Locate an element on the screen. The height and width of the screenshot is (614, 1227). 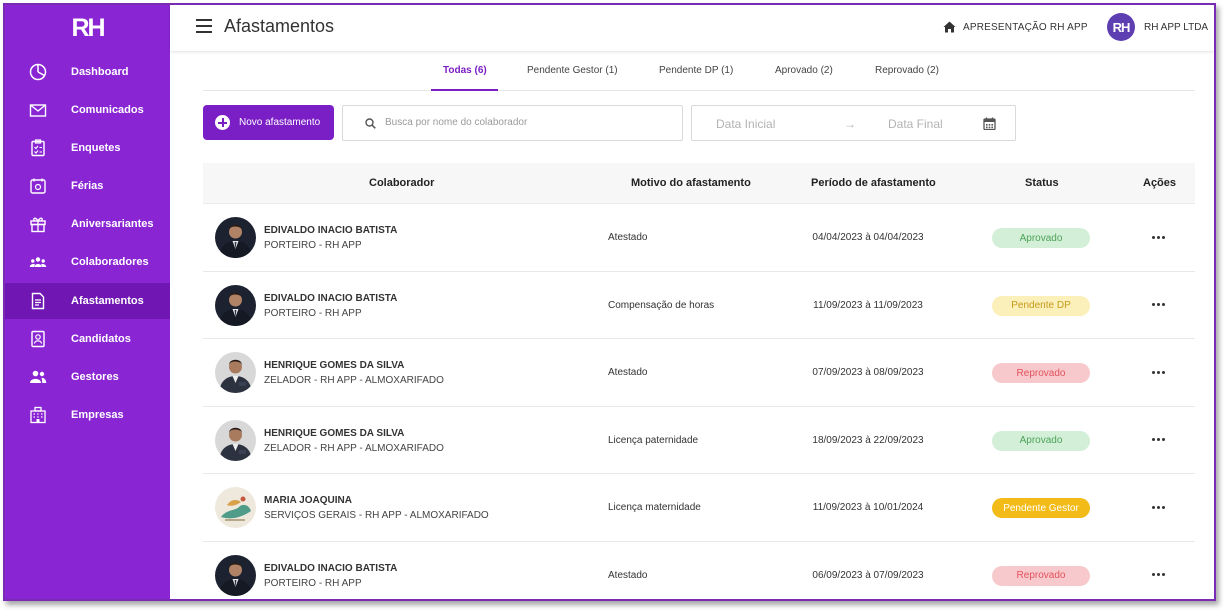
leave-period: 11/09/2023 à 10/01/2024 is located at coordinates (868, 507).